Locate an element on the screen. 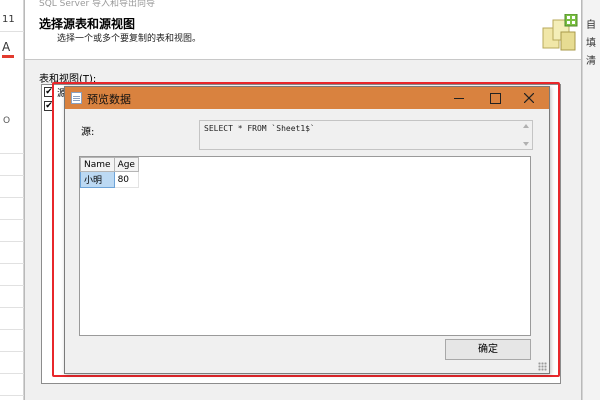 This screenshot has width=600, height=400. resize-grip-icon is located at coordinates (542, 366).